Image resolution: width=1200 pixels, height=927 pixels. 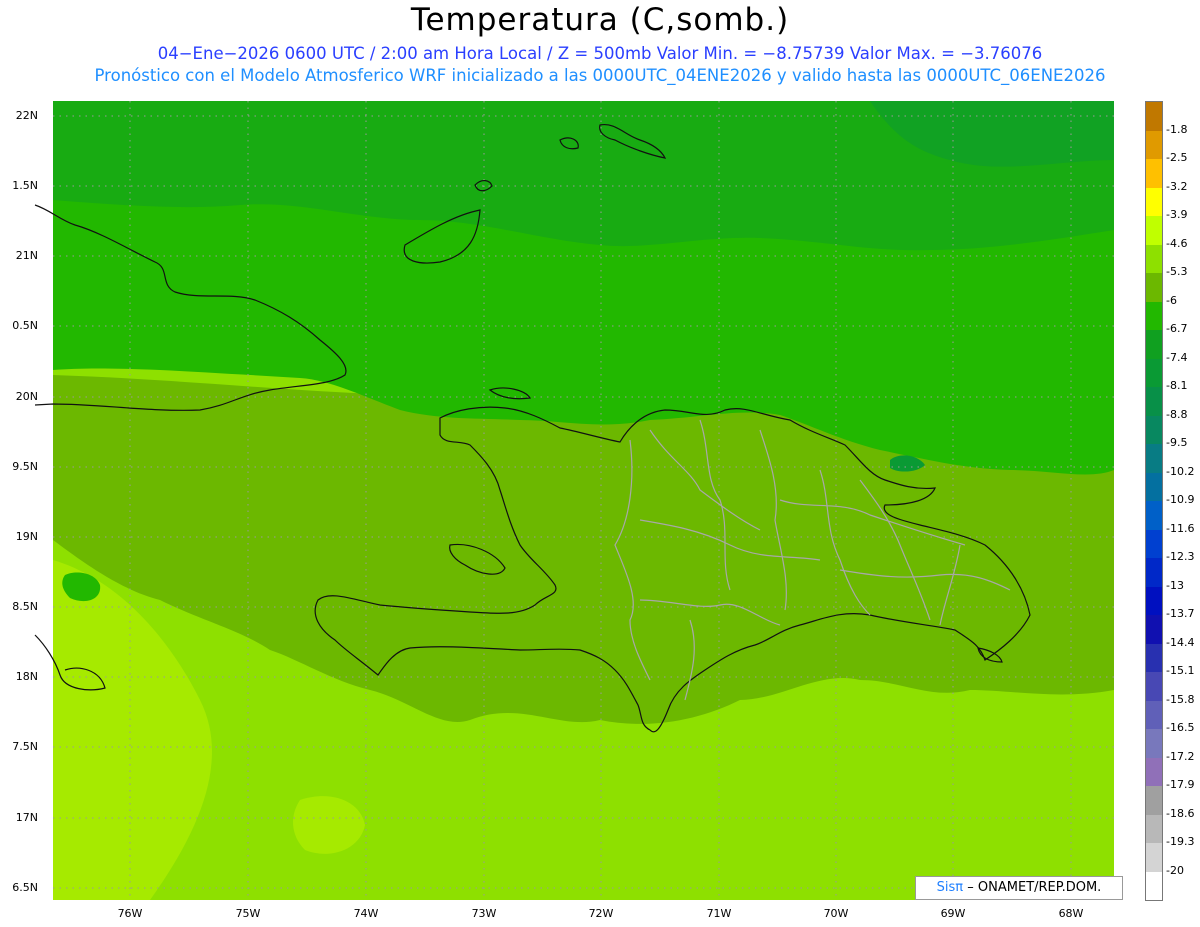 I want to click on colorbar-label: -6.7, so click(x=1177, y=328).